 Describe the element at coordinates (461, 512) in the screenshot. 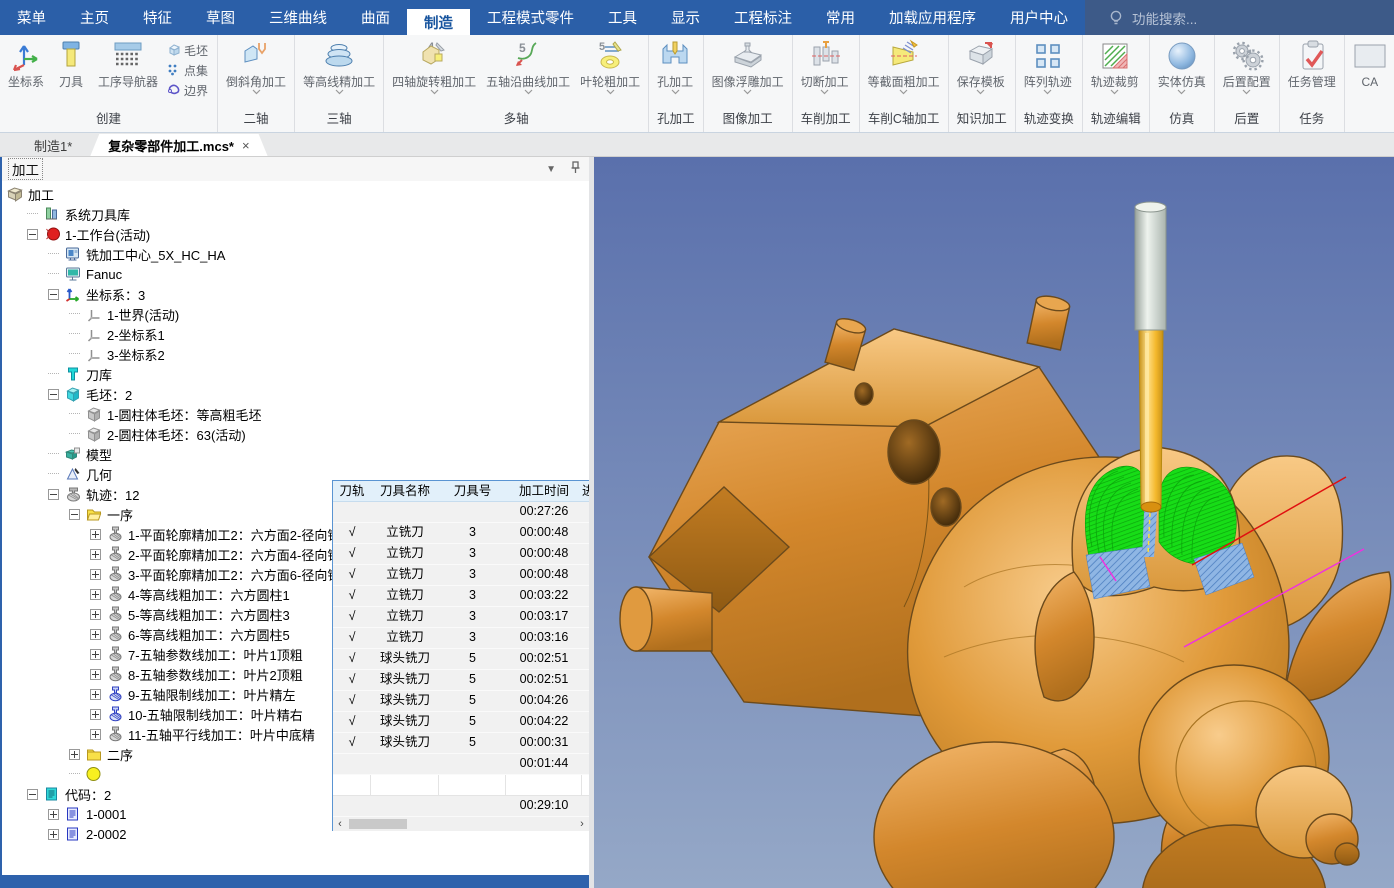

I see `table-row-1: 00:27:26` at that location.